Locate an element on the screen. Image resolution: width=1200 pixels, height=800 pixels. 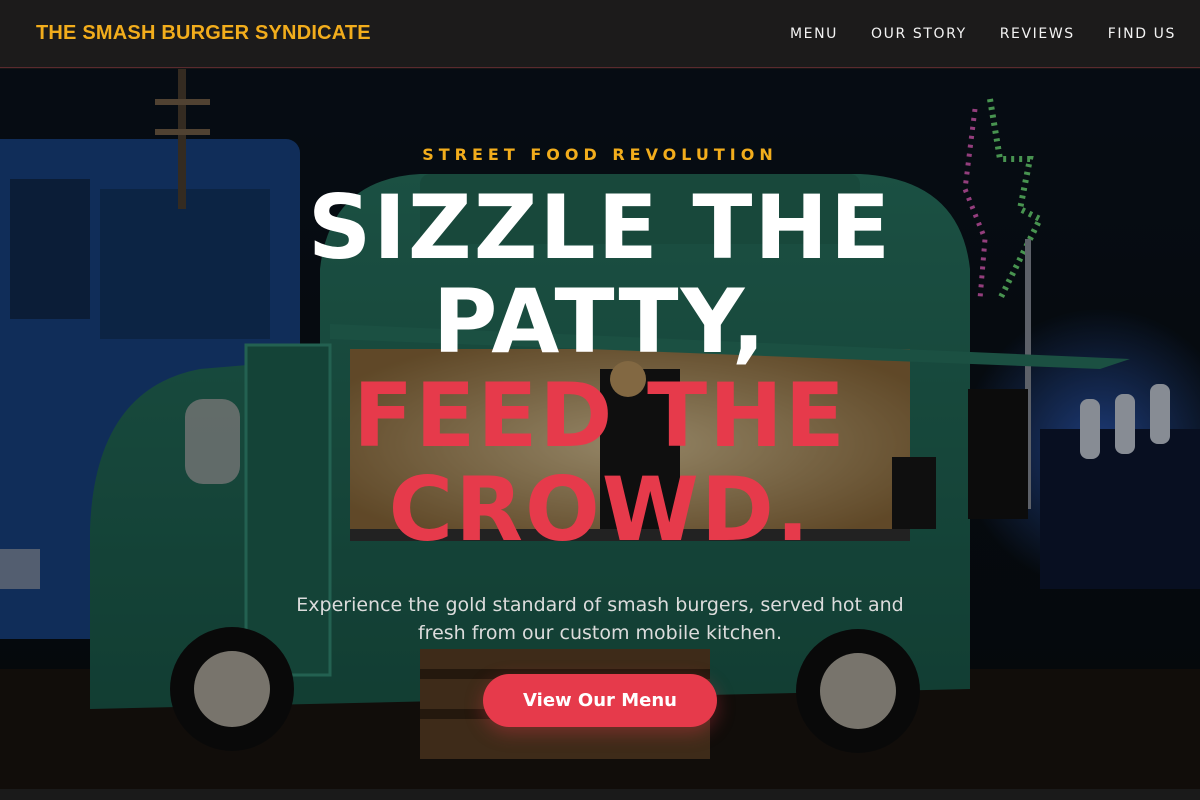
page-bottom-edge is located at coordinates (600, 794).